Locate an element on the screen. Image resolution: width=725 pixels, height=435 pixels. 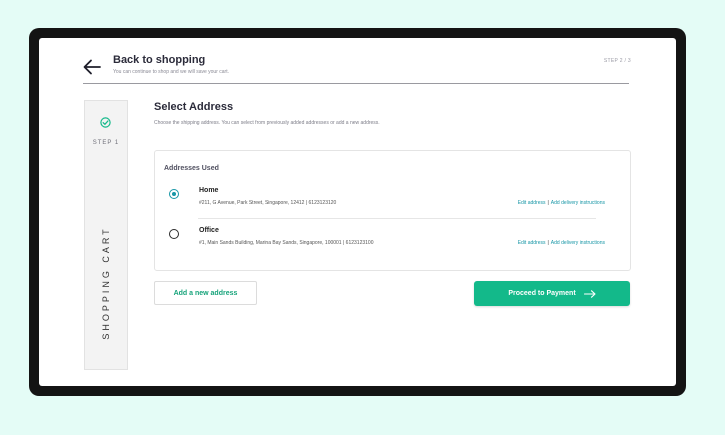
address-name: Home is located at coordinates (209, 190).